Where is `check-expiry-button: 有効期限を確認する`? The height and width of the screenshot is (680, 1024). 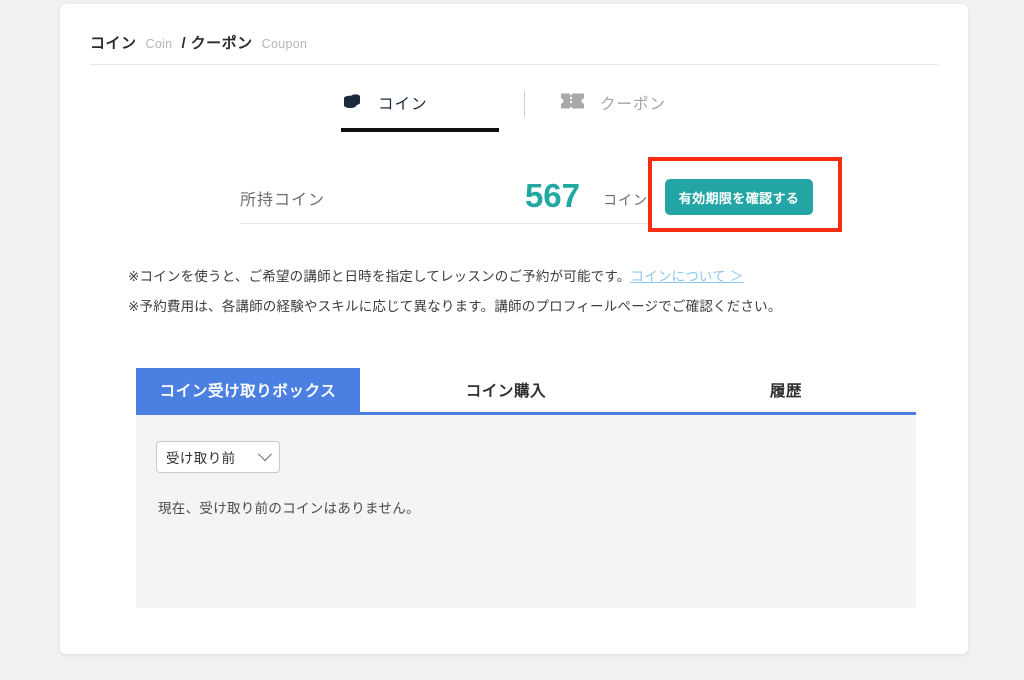
check-expiry-button: 有効期限を確認する is located at coordinates (739, 197).